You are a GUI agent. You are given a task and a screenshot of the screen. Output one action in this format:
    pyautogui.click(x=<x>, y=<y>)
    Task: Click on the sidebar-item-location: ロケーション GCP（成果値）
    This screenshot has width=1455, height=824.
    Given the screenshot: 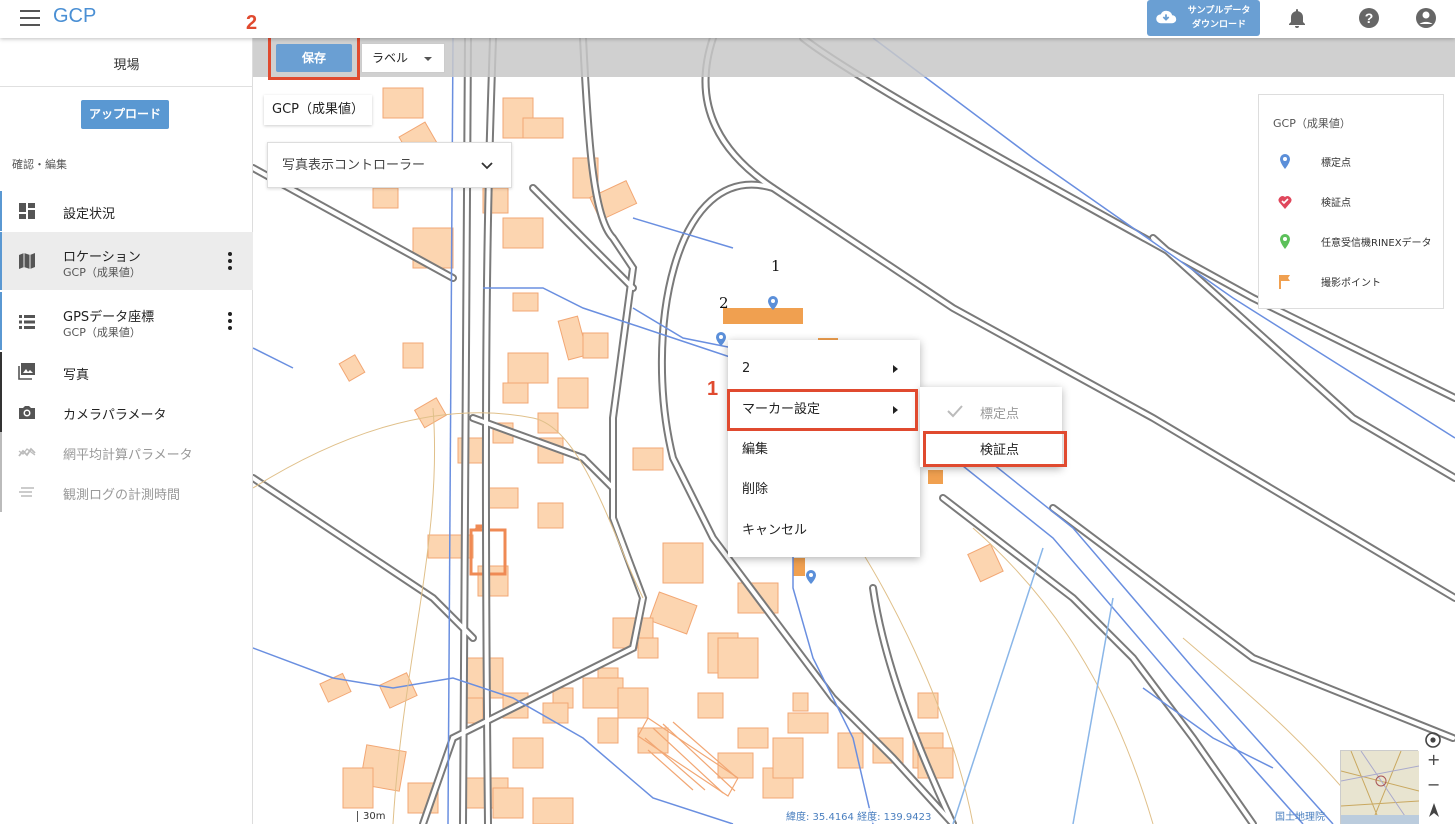 What is the action you would take?
    pyautogui.click(x=126, y=261)
    